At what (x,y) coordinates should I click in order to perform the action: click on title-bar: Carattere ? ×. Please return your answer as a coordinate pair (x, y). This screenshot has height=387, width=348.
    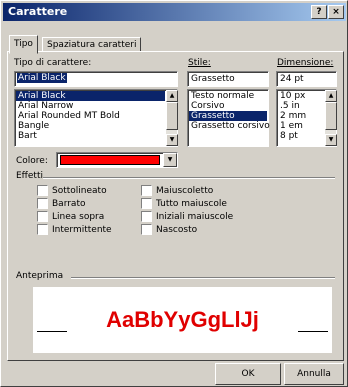
    Looking at the image, I should click on (174, 12).